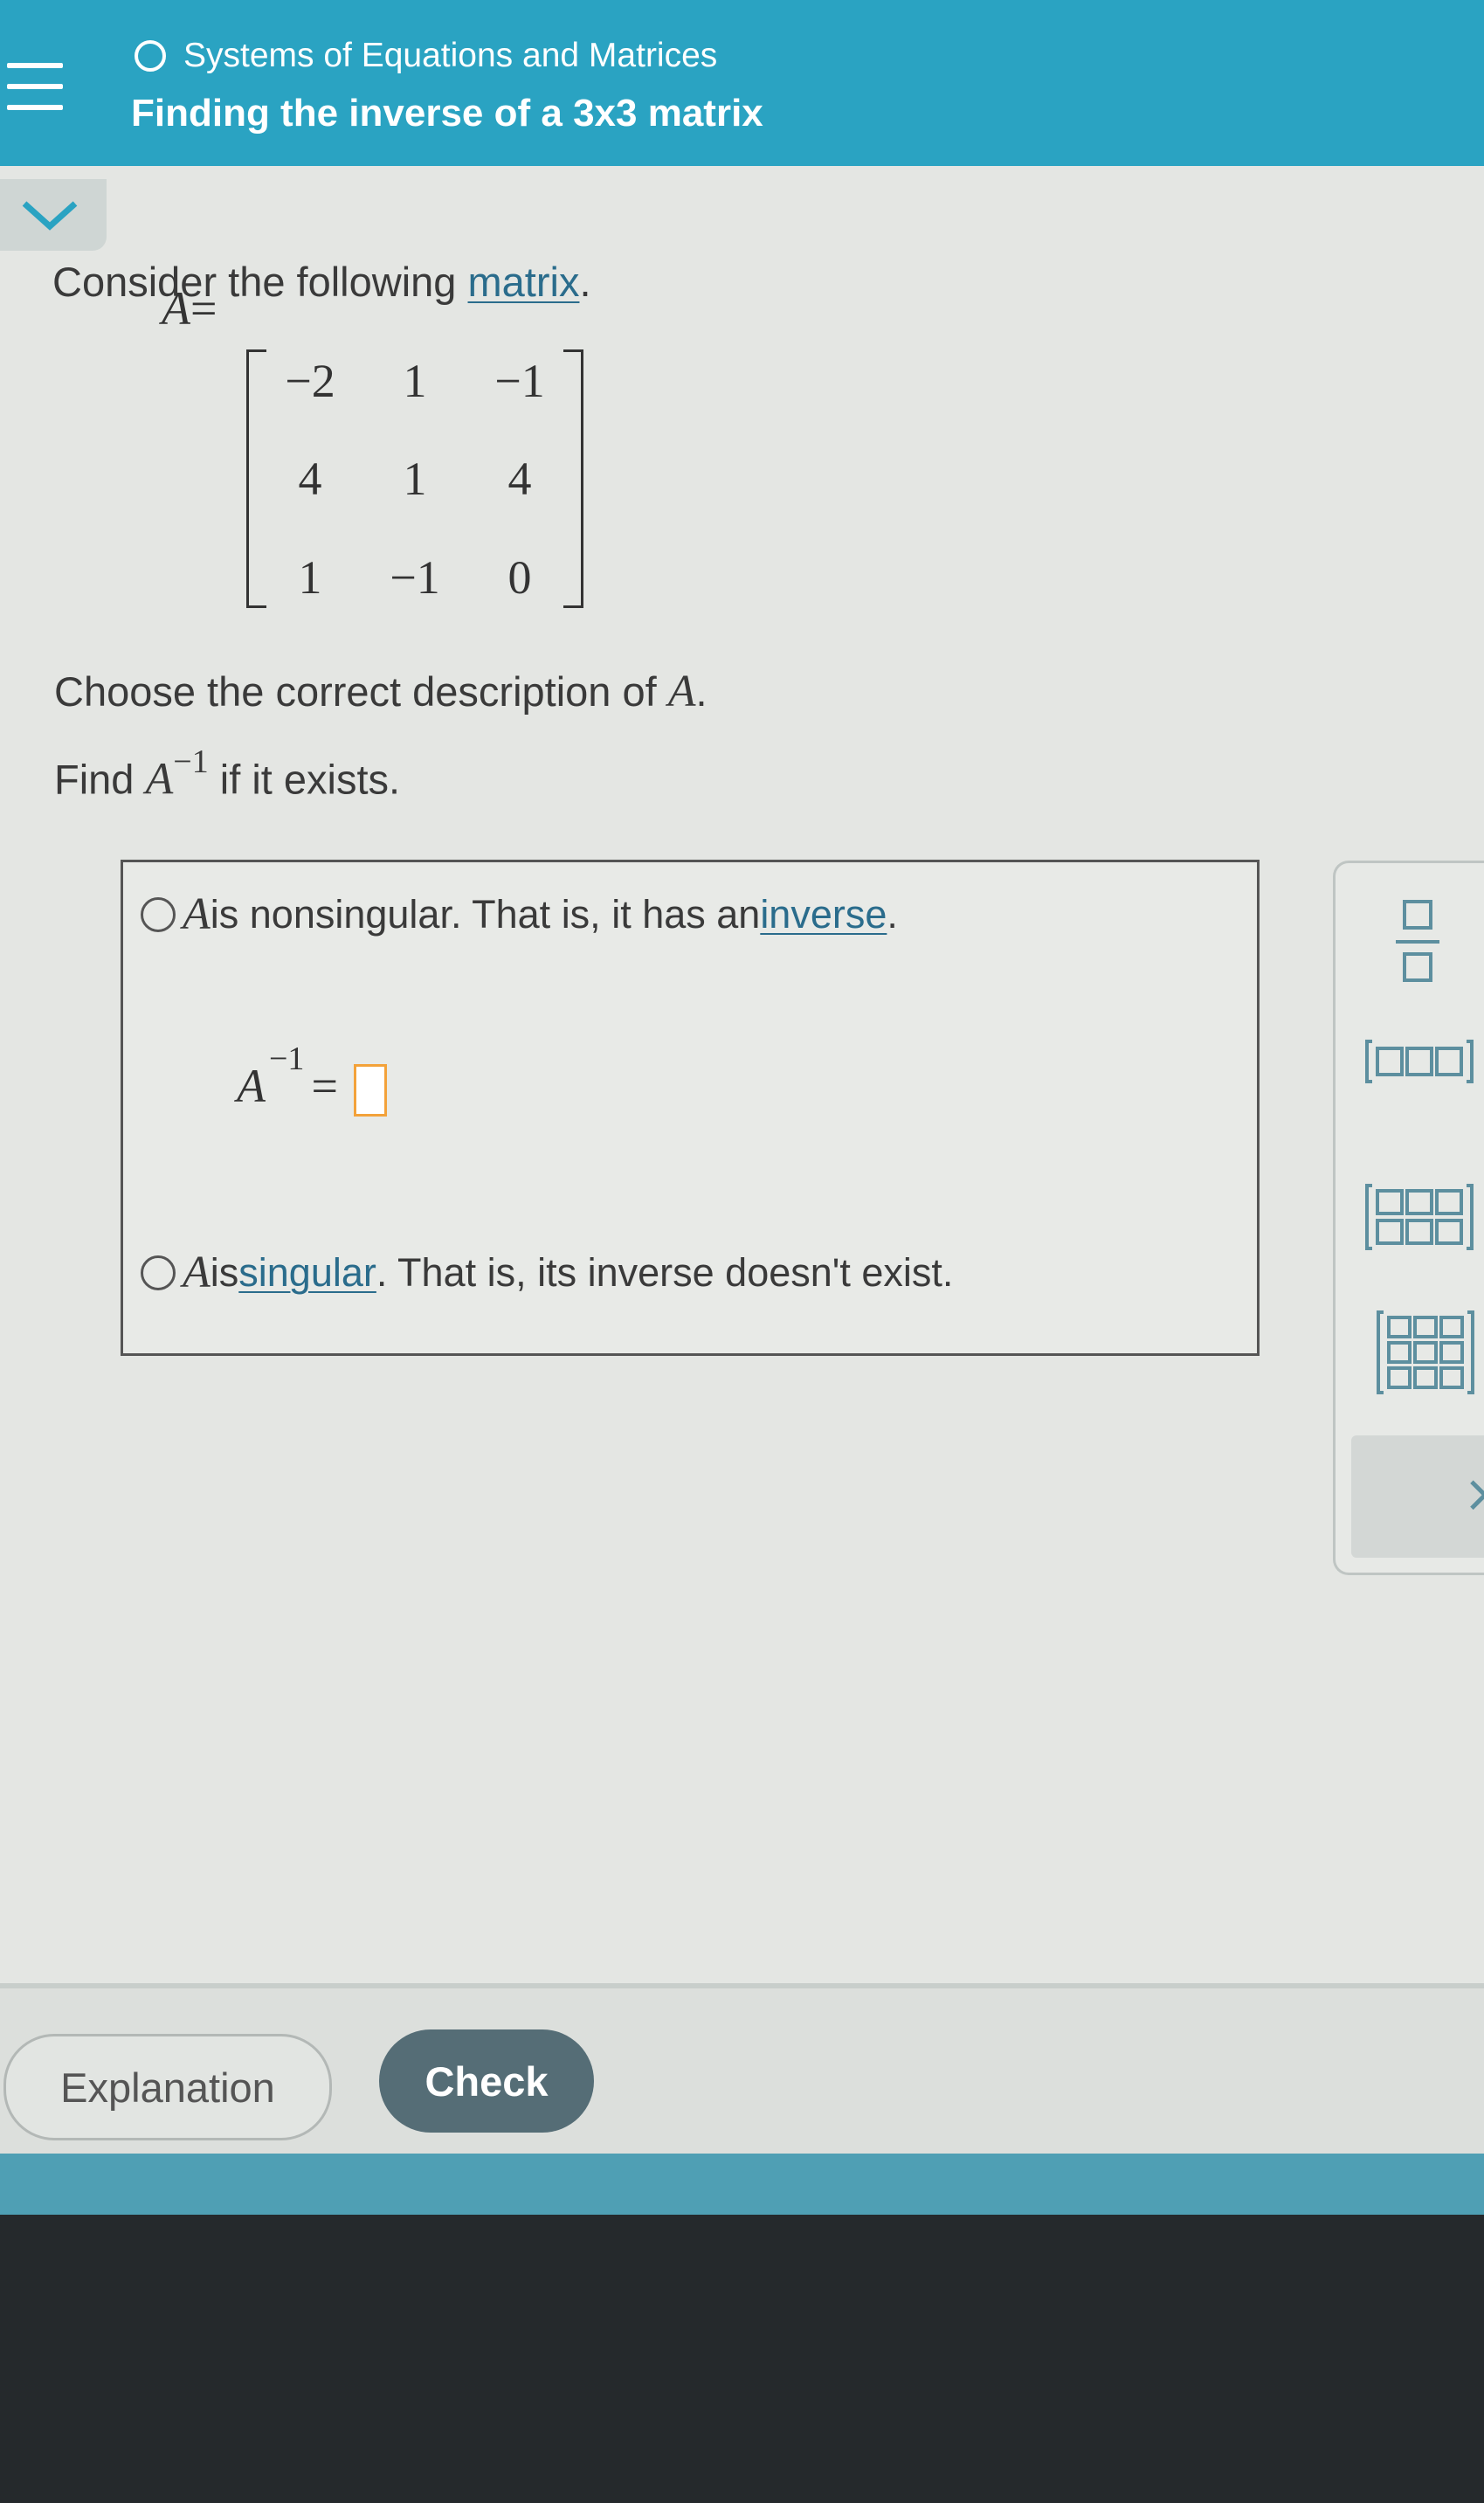 This screenshot has width=1484, height=2503. Describe the element at coordinates (524, 282) in the screenshot. I see `matrix-link: matrix` at that location.